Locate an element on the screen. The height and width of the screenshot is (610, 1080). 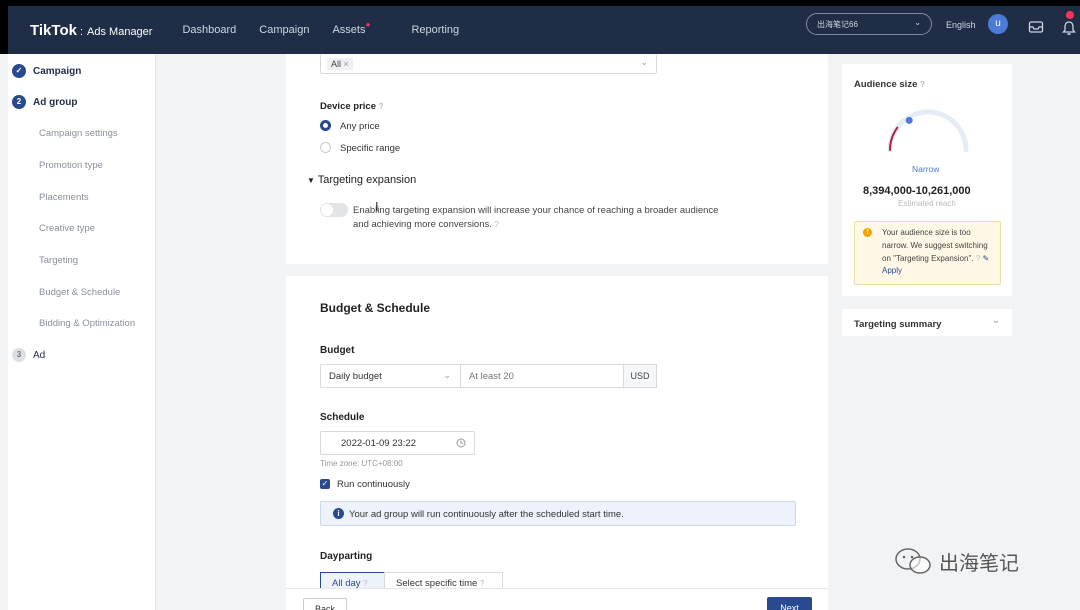
targeting-expansion-toggle-header: ▼ Targeting expansion is located at coordinates (361, 180).